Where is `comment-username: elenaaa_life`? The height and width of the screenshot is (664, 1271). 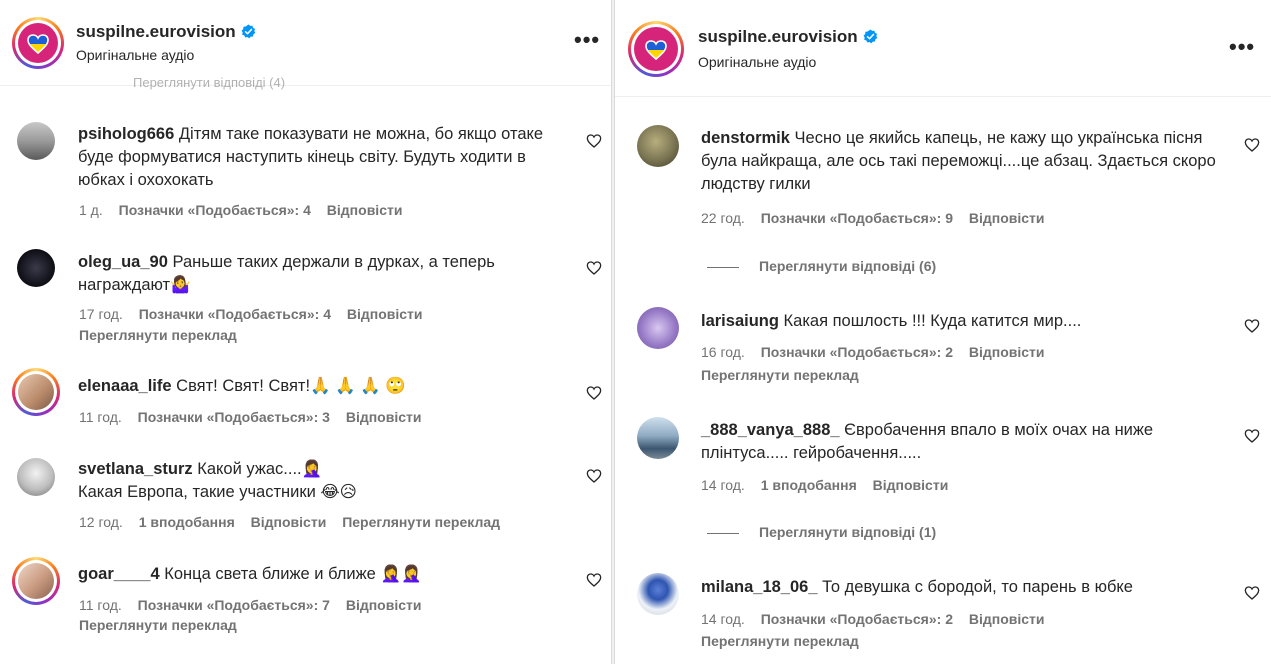
comment-username: elenaaa_life is located at coordinates (125, 386).